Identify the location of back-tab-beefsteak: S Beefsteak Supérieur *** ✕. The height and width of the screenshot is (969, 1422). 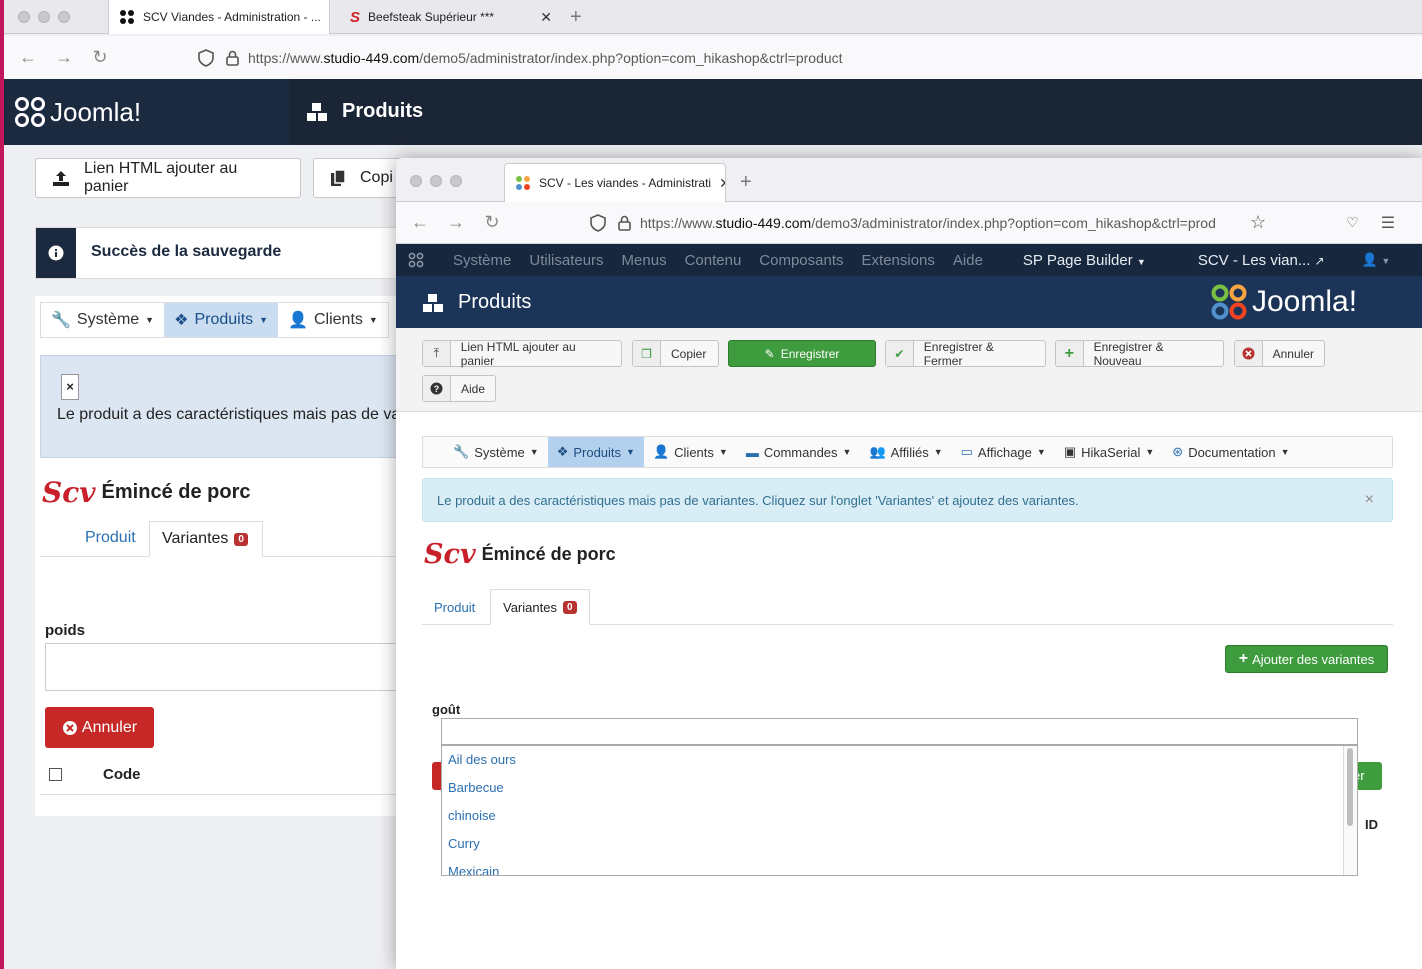
(451, 17).